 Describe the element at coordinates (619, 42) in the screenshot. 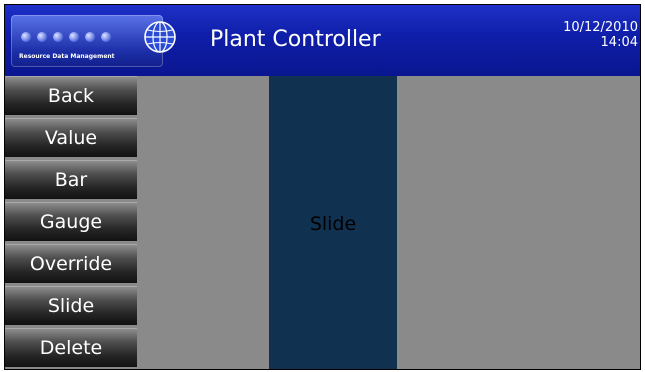

I see `time-text: 14:04` at that location.